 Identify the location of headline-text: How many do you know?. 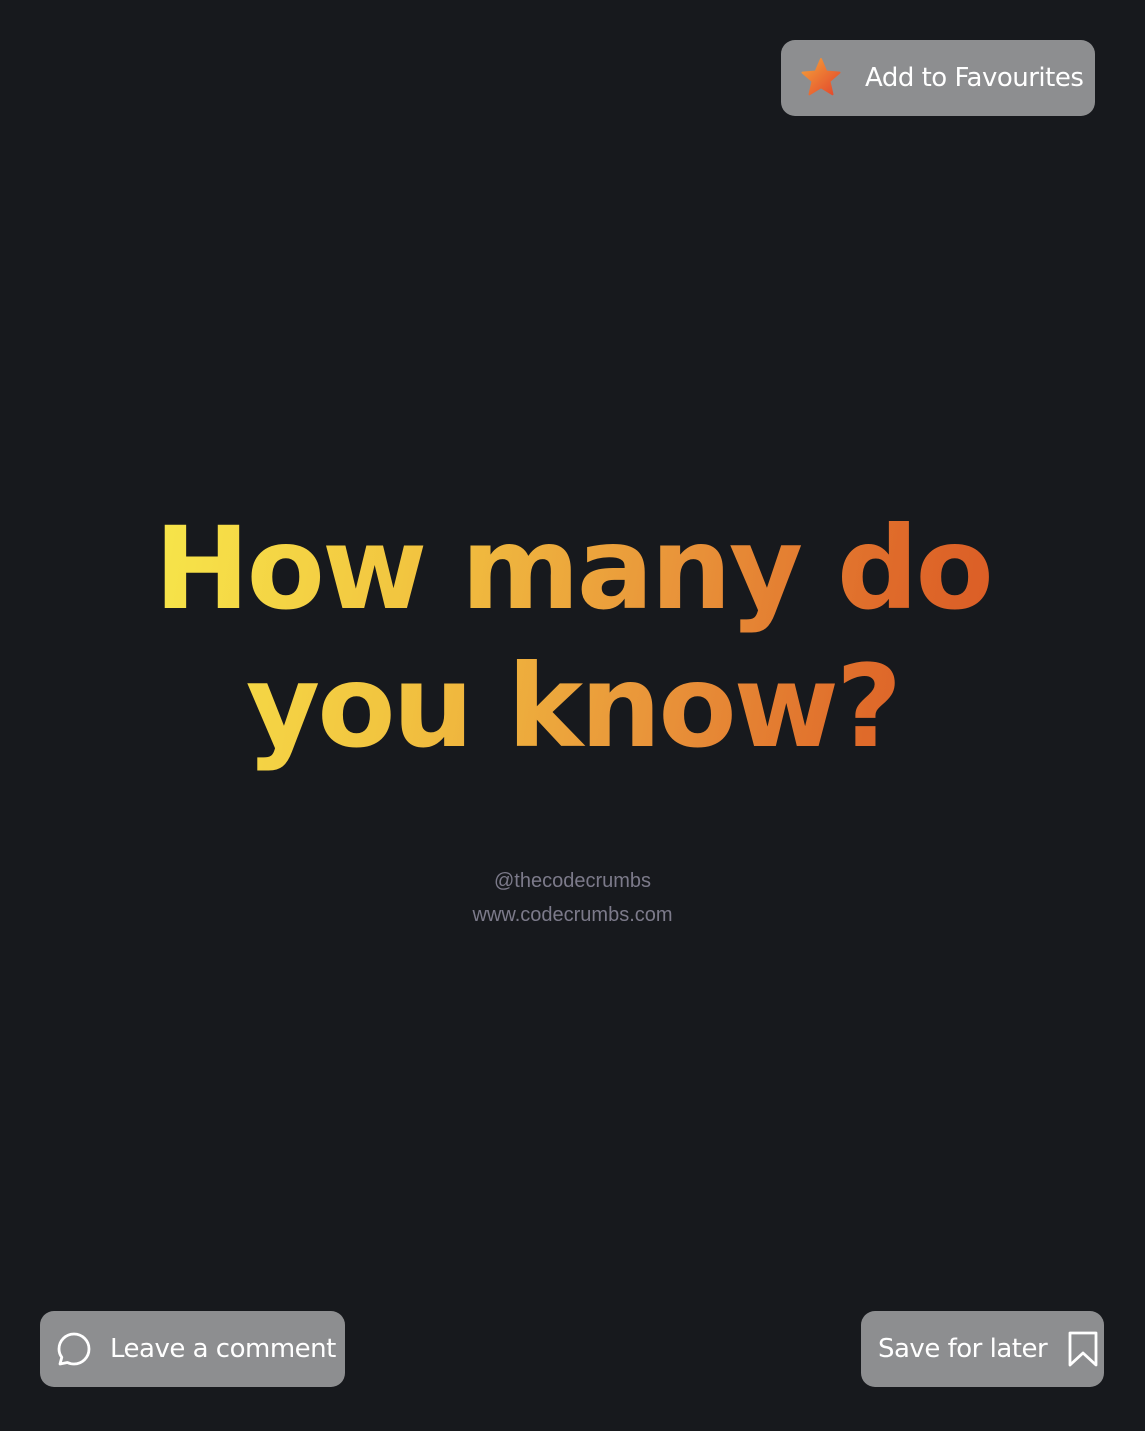
(572, 638).